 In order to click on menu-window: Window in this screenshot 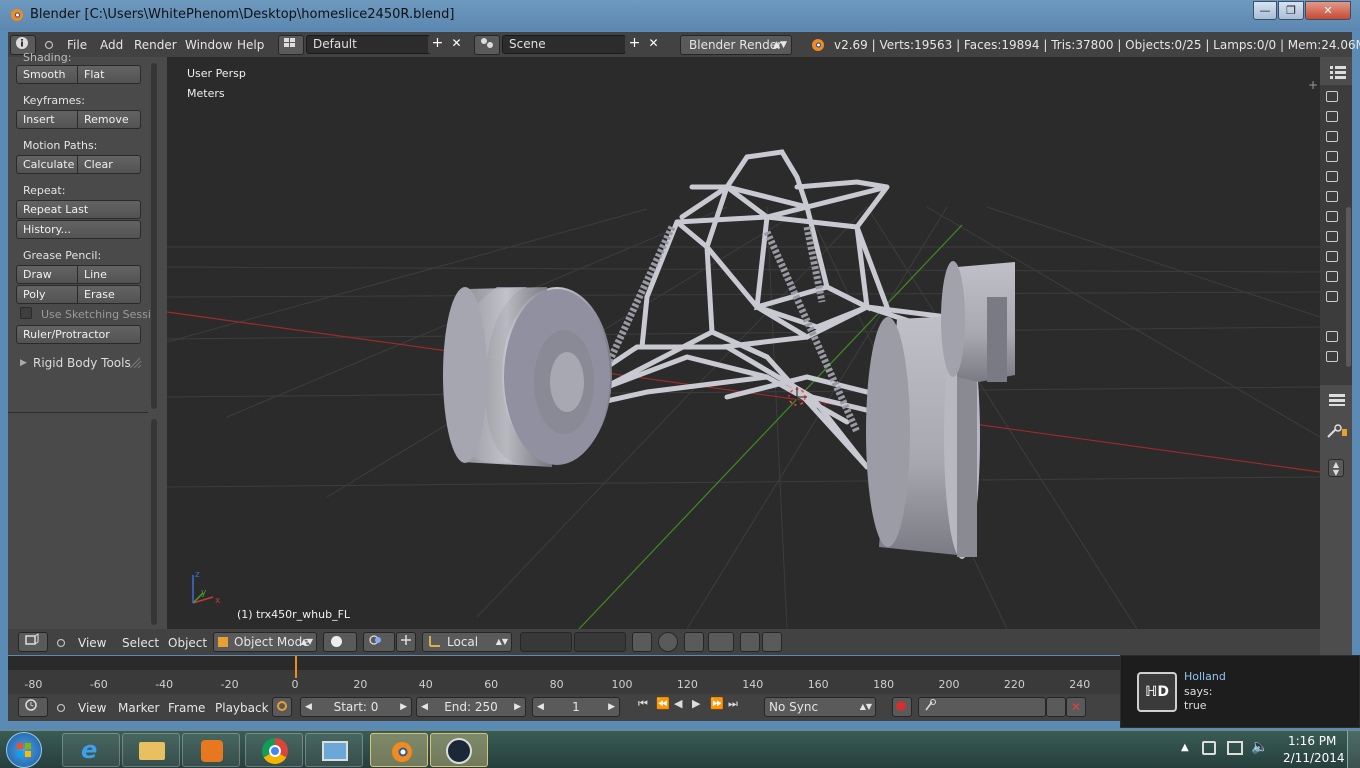, I will do `click(208, 45)`.